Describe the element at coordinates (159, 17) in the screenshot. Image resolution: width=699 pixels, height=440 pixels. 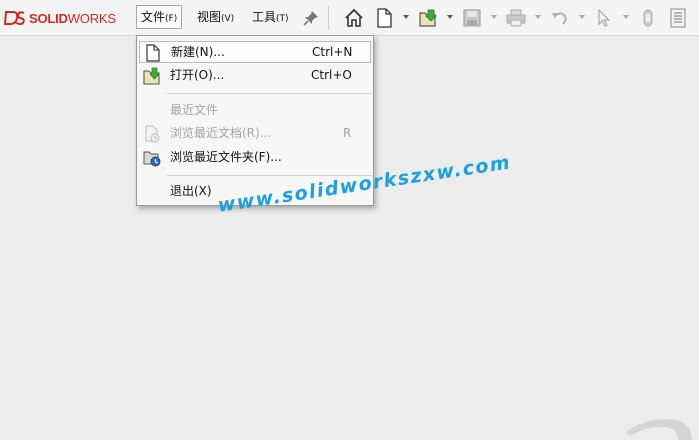
I see `menu-file: 文件(F)` at that location.